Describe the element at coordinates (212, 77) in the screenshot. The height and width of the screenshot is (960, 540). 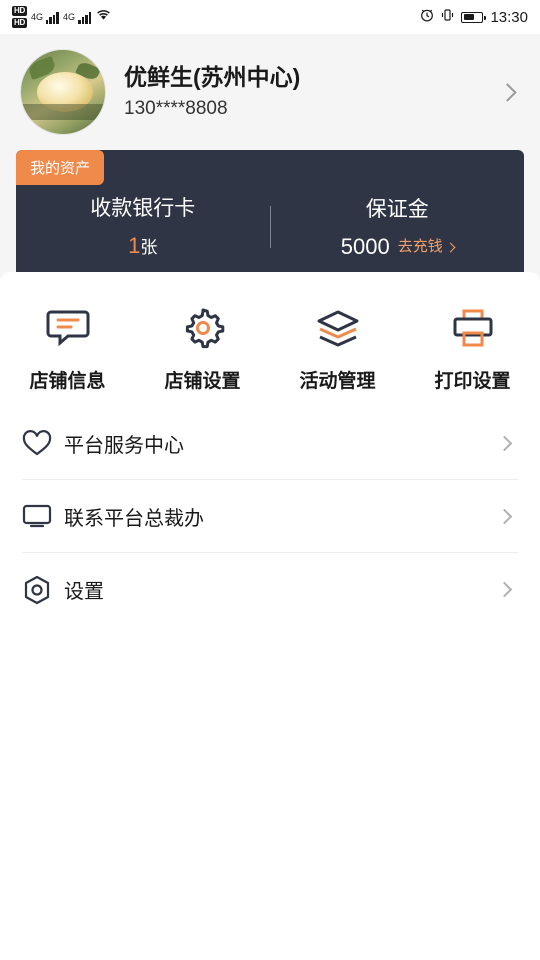
I see `shop-name: 优鲜生(苏州中心)` at that location.